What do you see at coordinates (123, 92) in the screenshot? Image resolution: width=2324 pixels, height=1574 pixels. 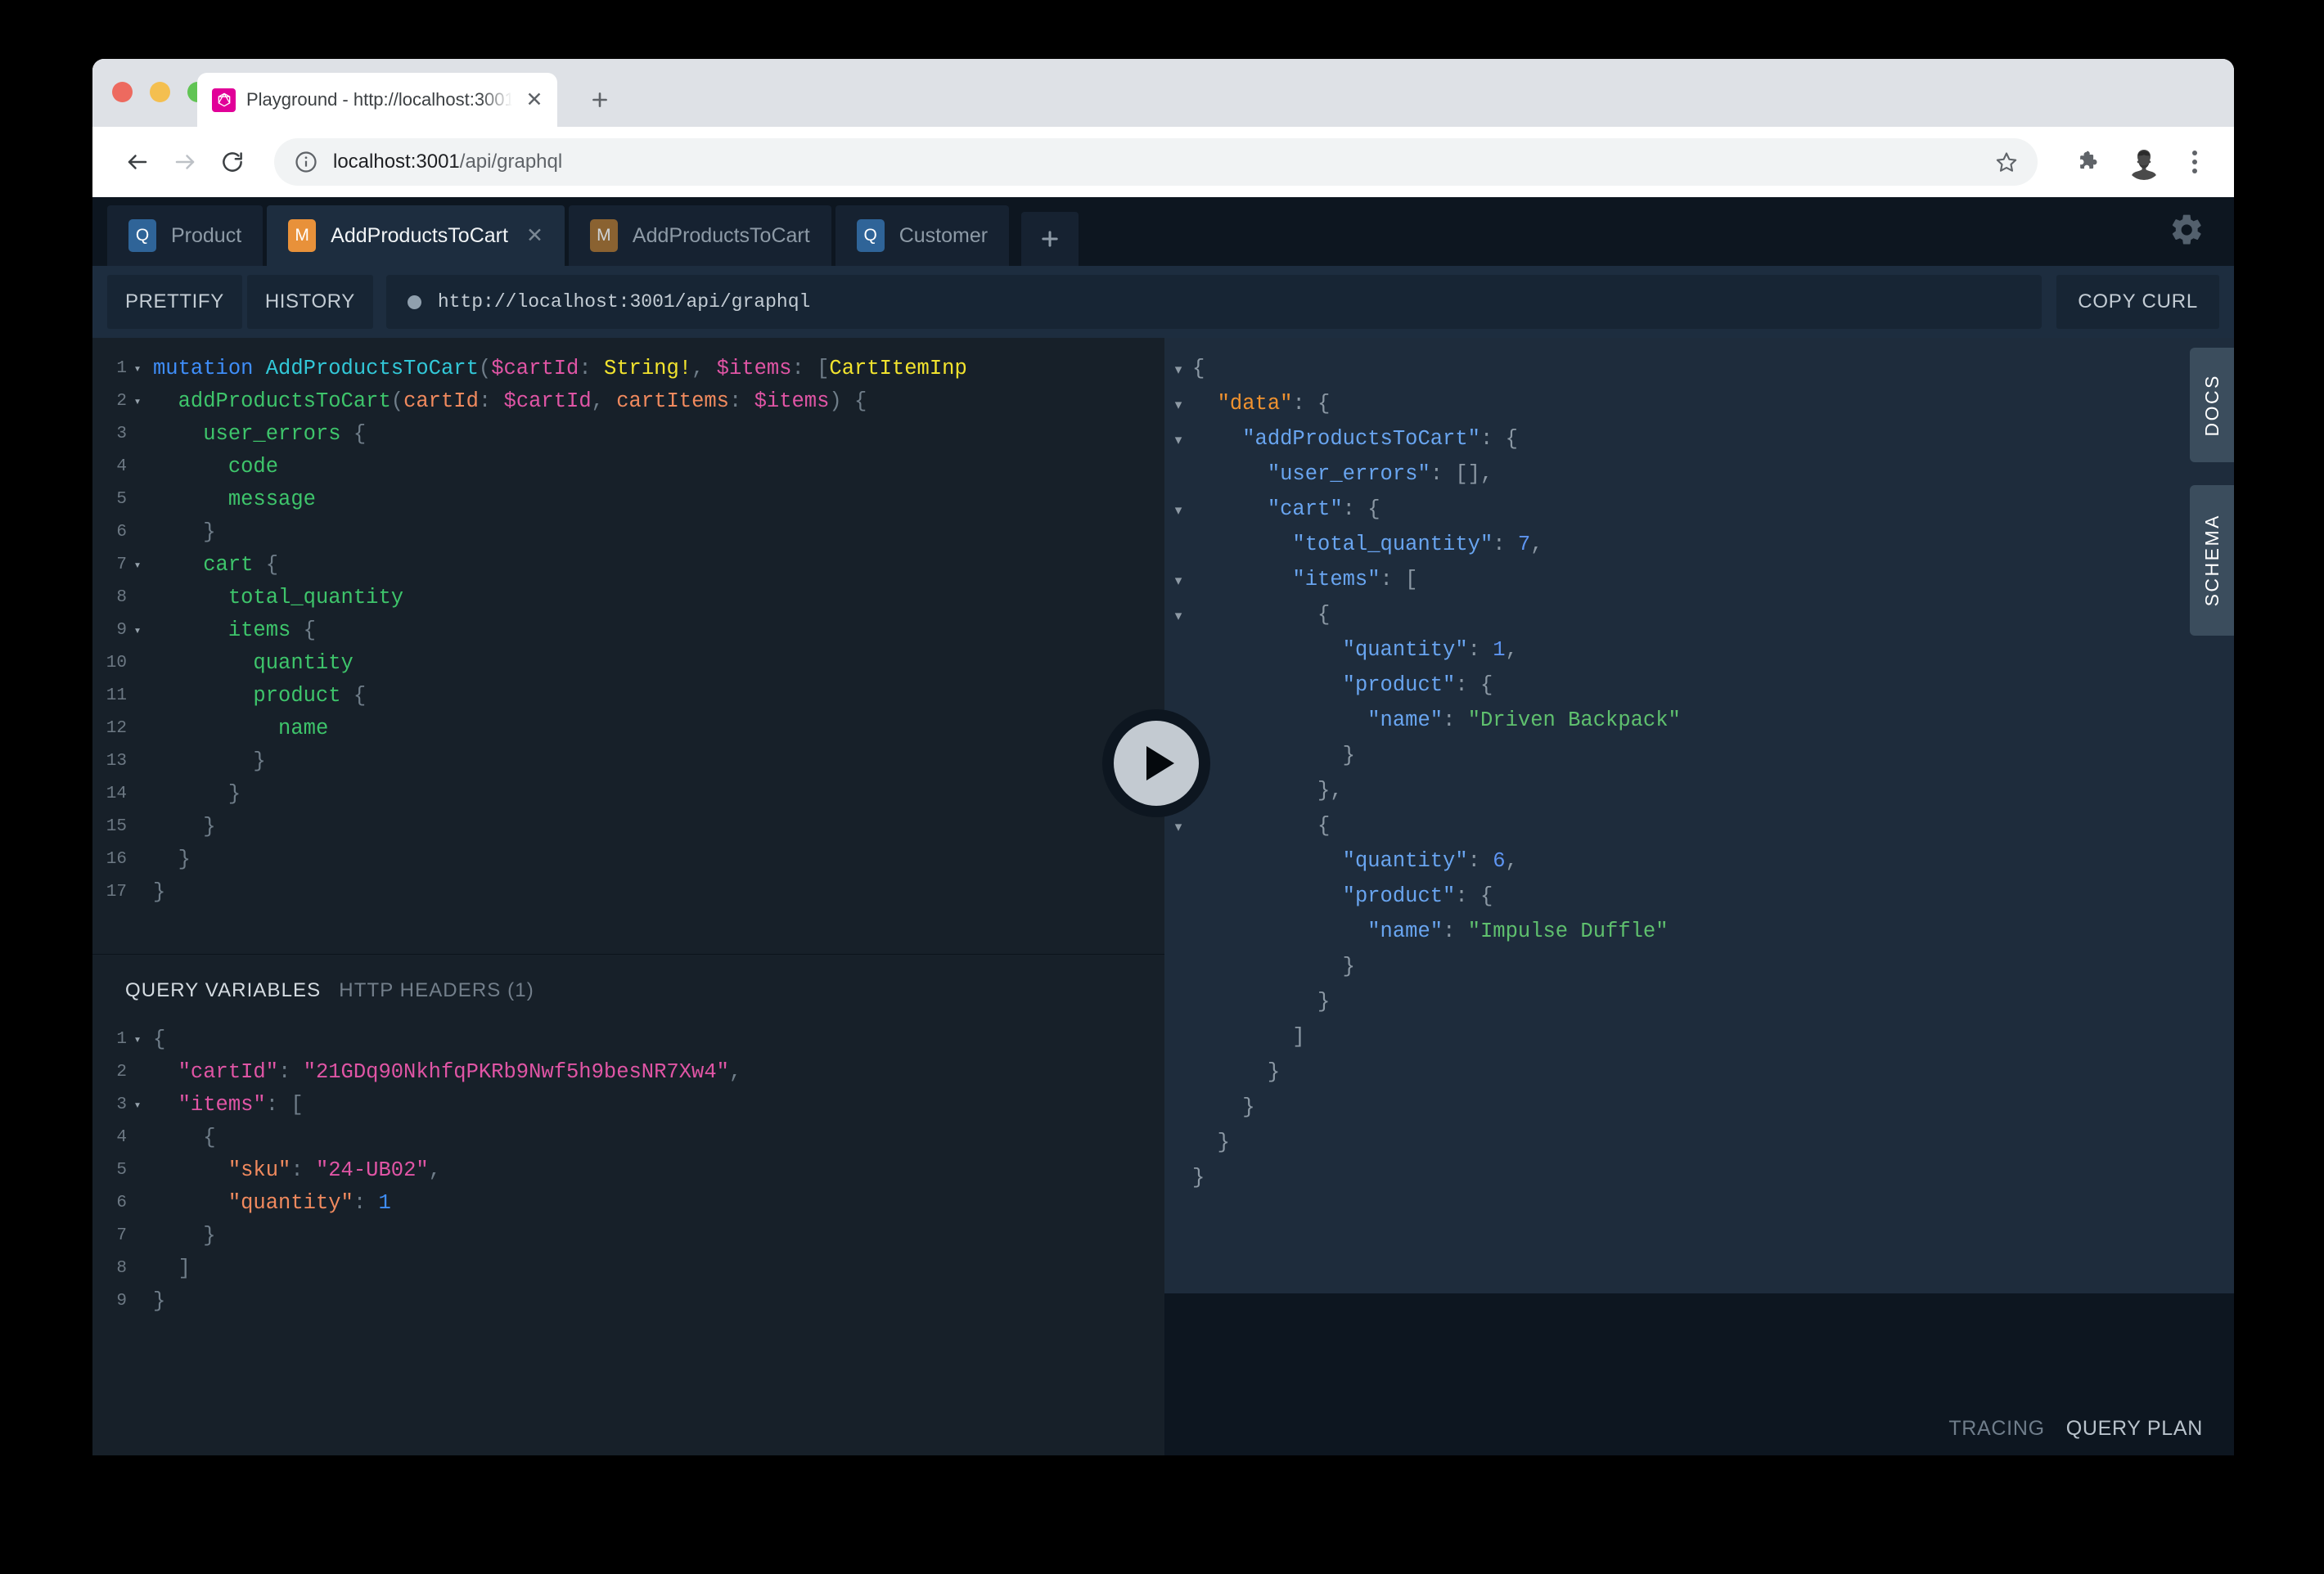 I see `close-window-button` at bounding box center [123, 92].